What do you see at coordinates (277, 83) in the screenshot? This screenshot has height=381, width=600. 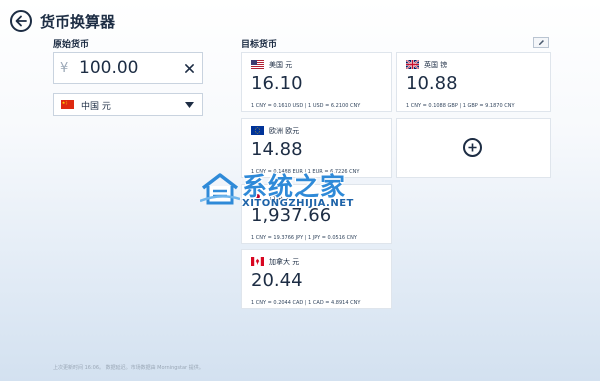 I see `converted-value: 16.10` at bounding box center [277, 83].